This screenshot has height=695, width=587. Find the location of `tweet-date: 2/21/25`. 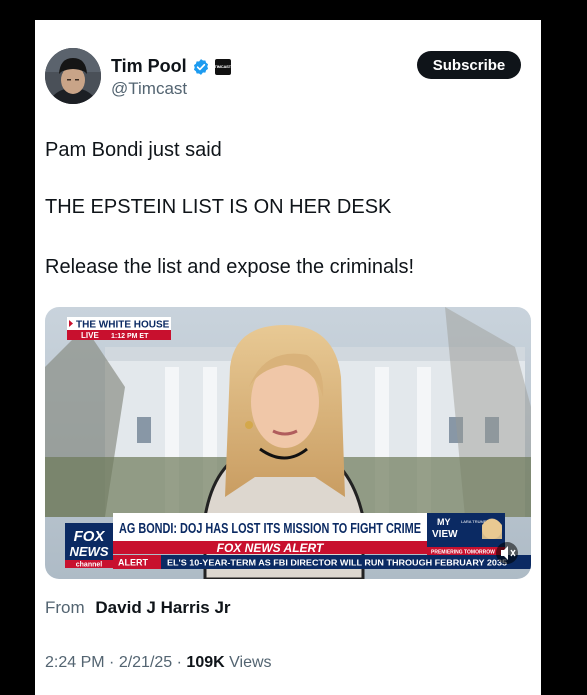

tweet-date: 2/21/25 is located at coordinates (145, 662).